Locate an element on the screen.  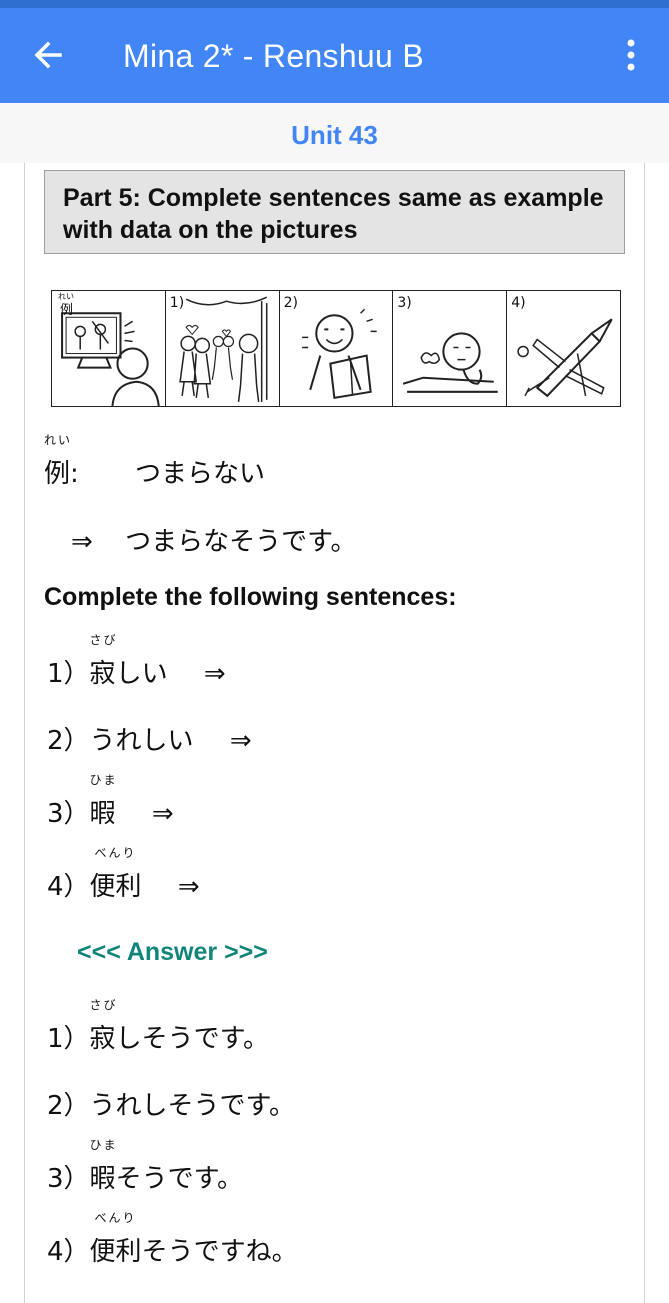
example-label: れい 例 is located at coordinates (57, 461).